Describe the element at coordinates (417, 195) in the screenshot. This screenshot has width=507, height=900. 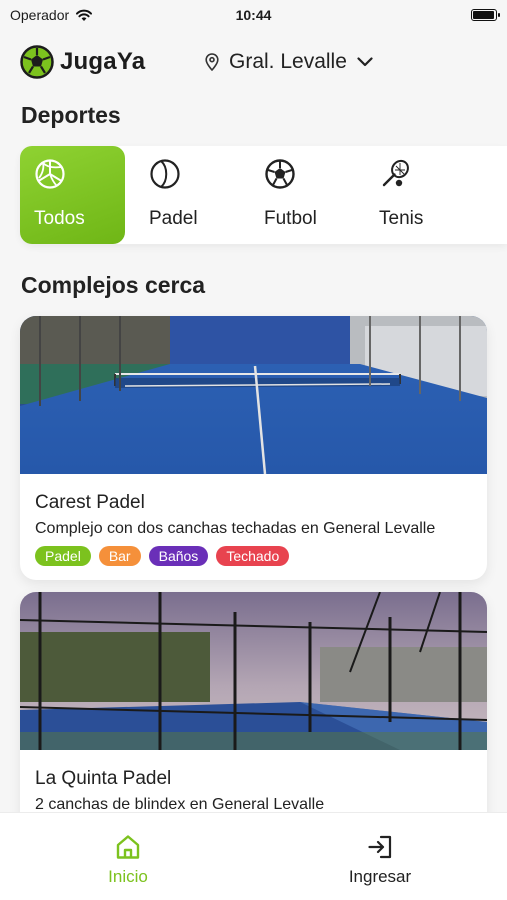
I see `sport-filter-tenis: Tenis` at that location.